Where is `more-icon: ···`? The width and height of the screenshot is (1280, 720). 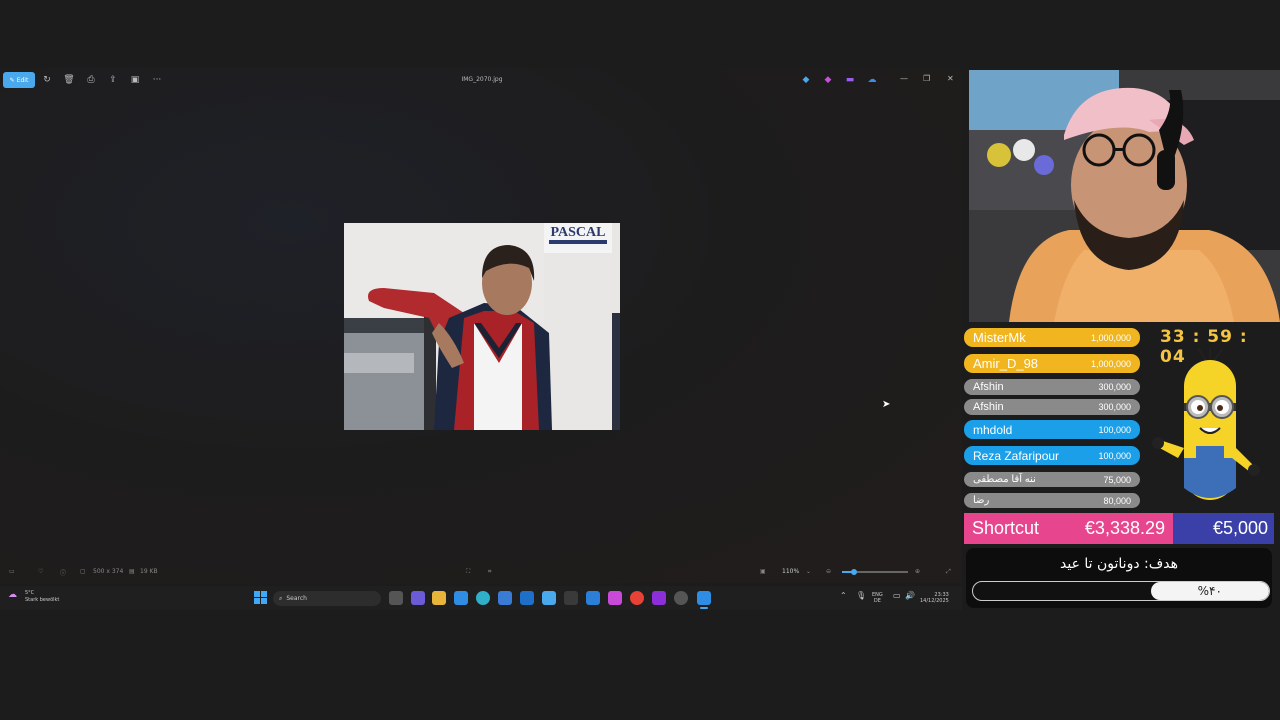
more-icon: ··· is located at coordinates (157, 80).